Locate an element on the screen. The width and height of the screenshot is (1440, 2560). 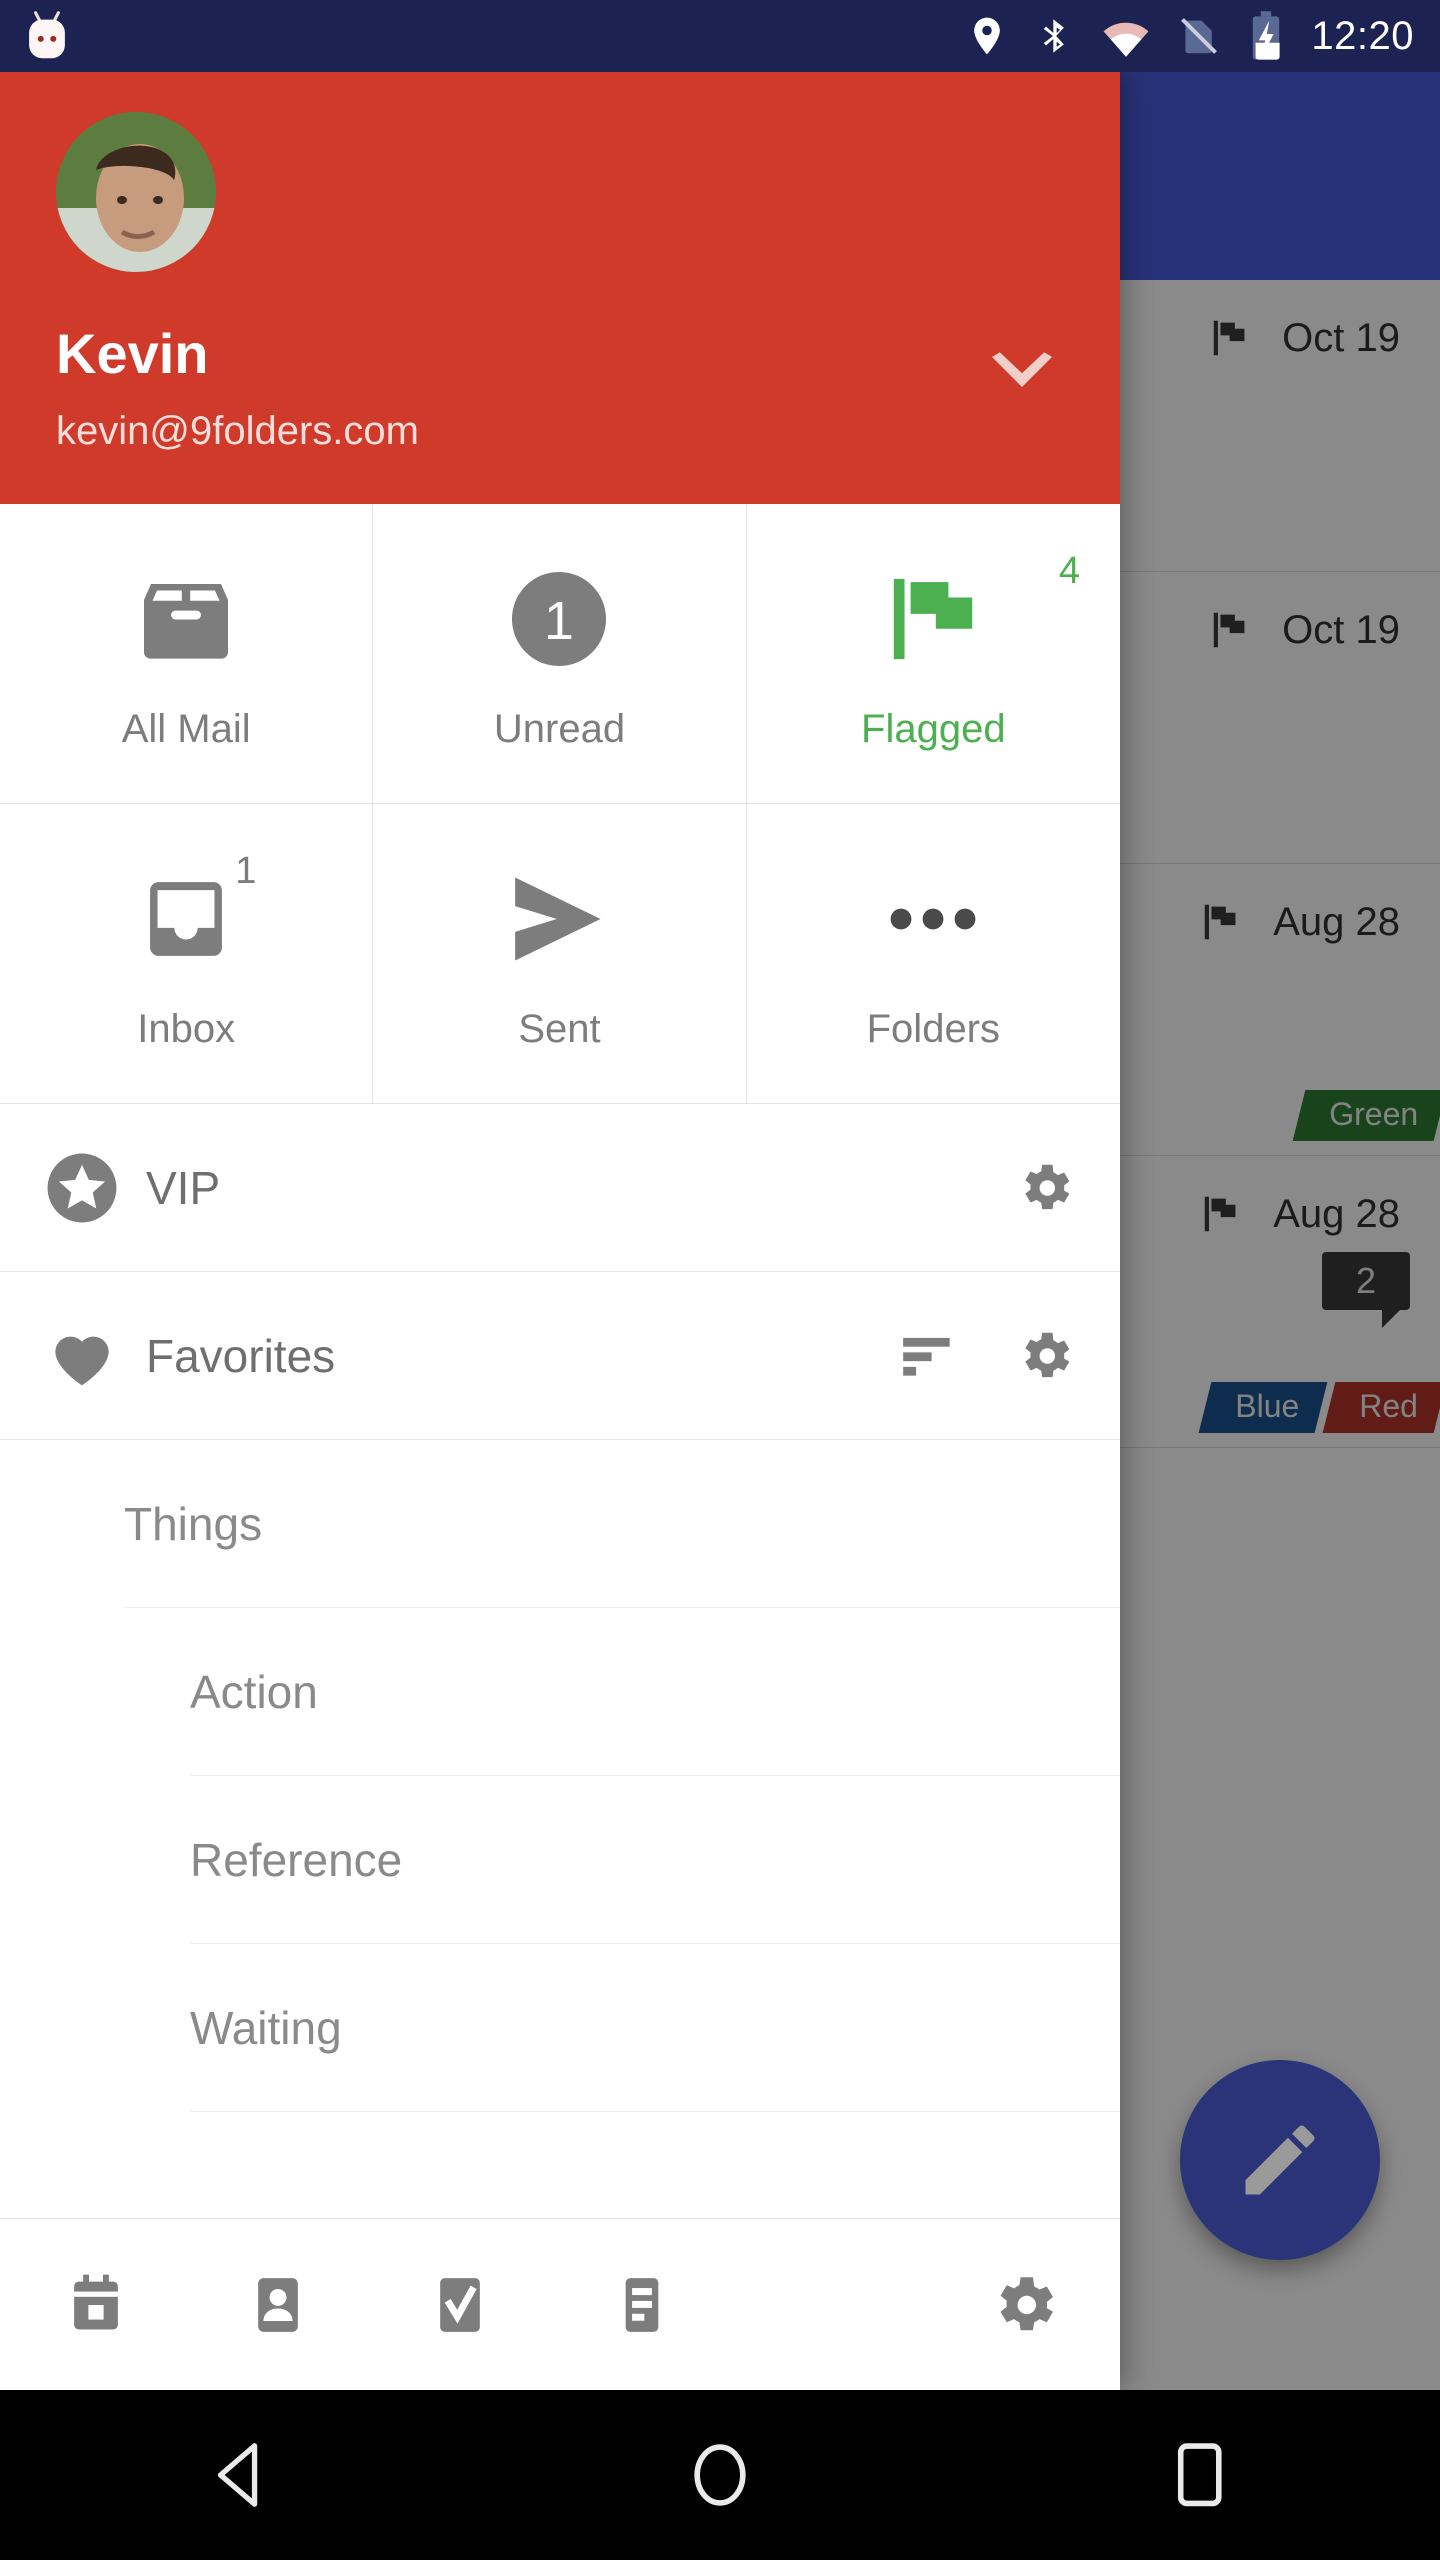
send-arrow-icon is located at coordinates (559, 919).